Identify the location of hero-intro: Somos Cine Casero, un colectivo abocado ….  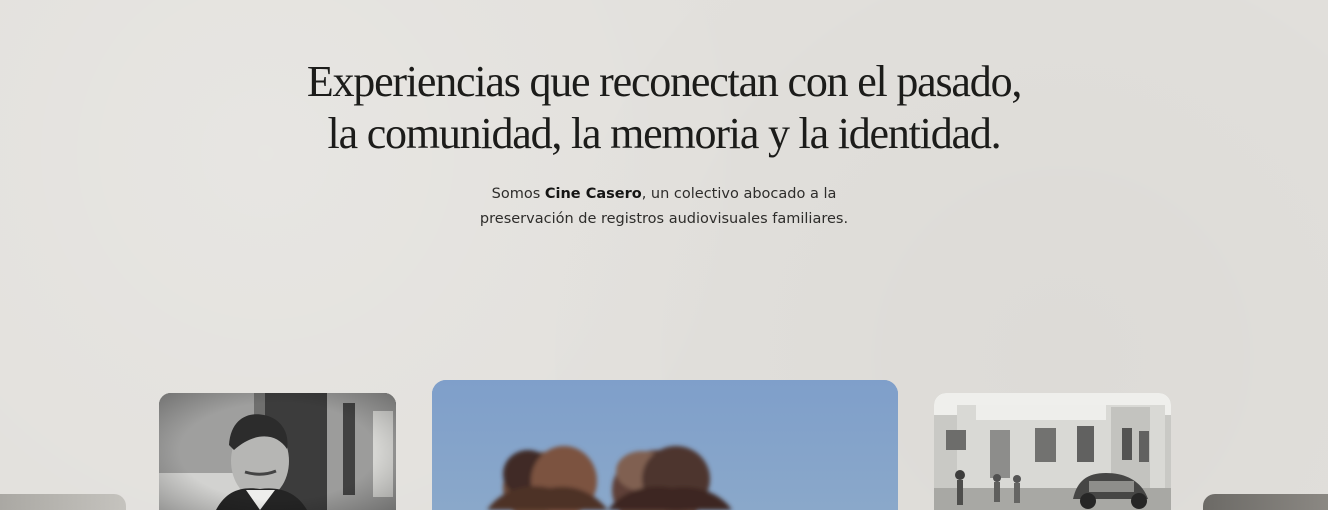
(664, 207).